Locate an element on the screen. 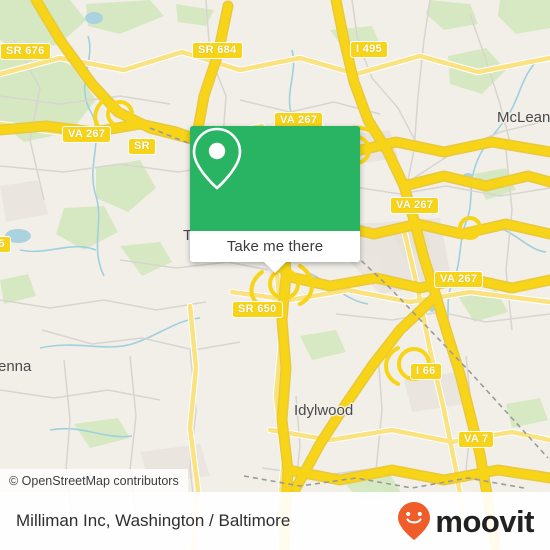  shield-label: I 66 is located at coordinates (426, 371).